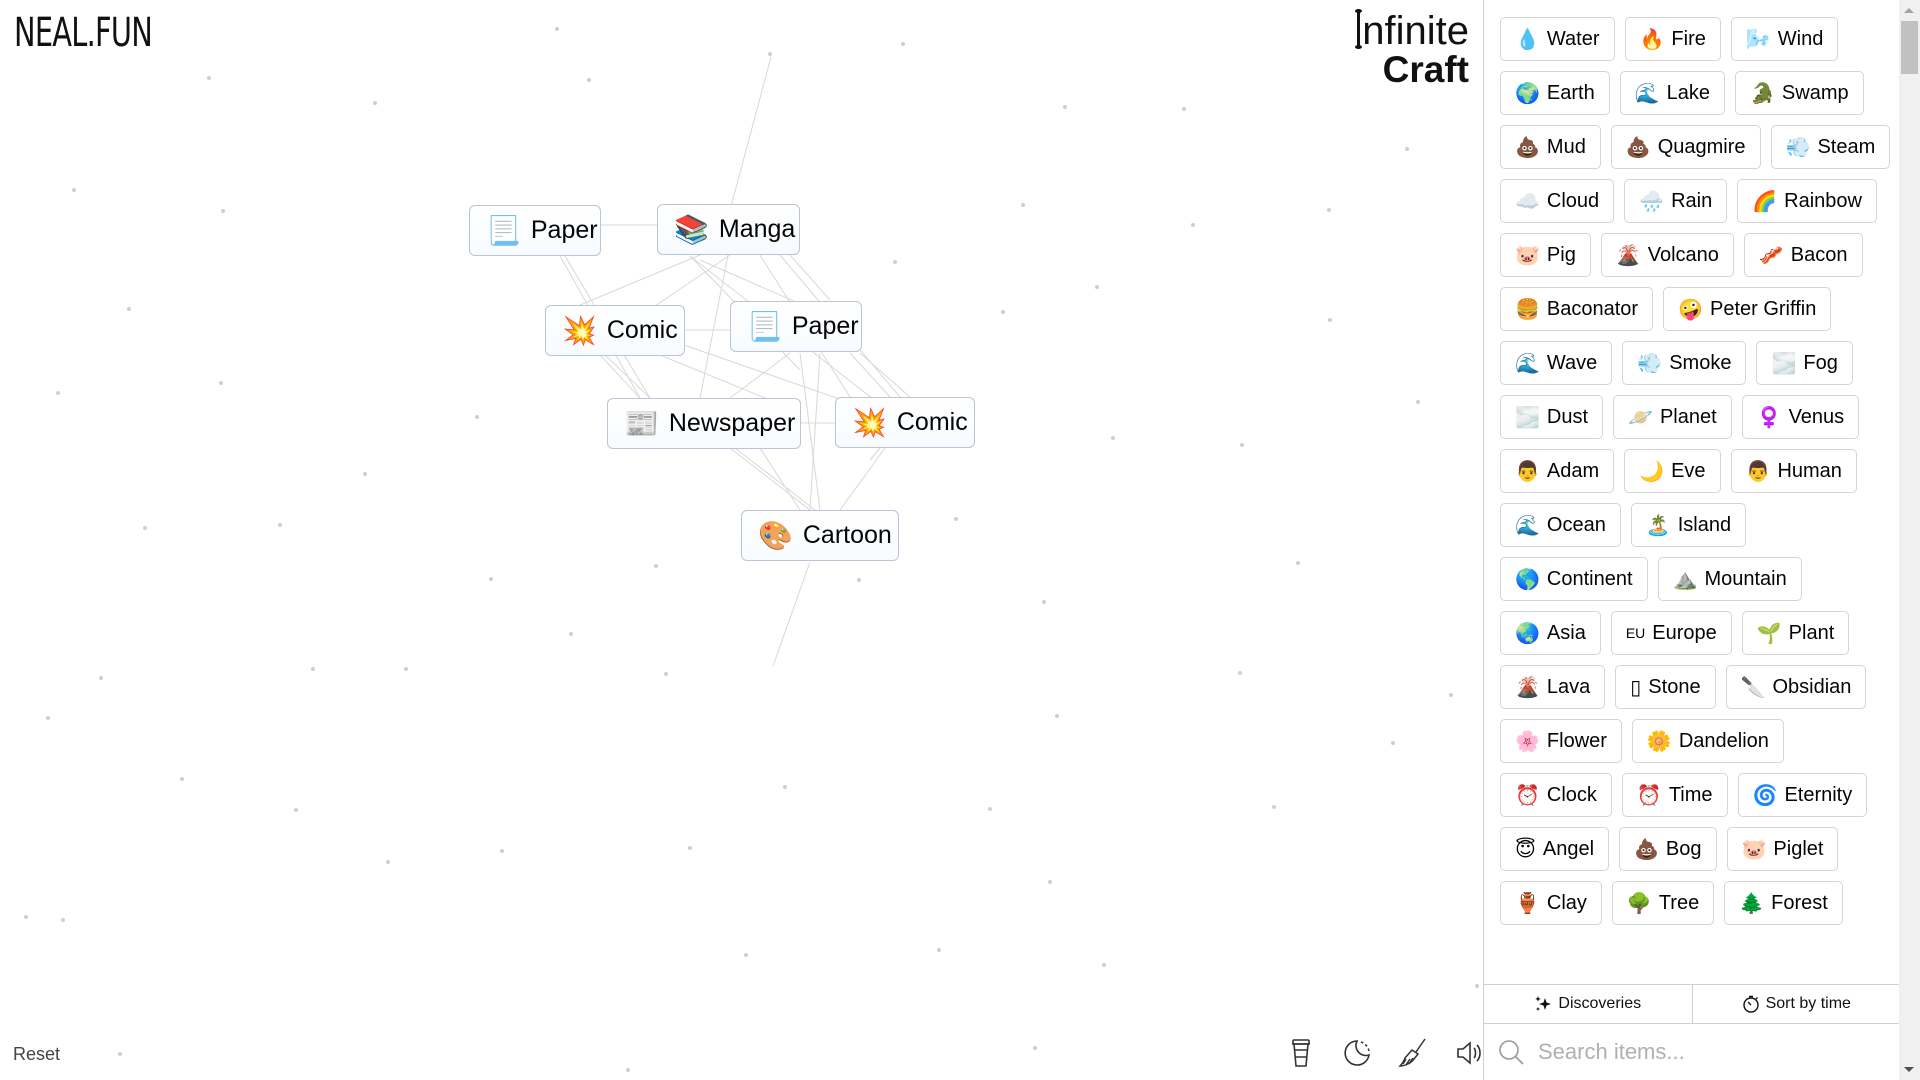 This screenshot has width=1920, height=1080. What do you see at coordinates (1804, 363) in the screenshot?
I see `item-fog: 🌫️ Fog` at bounding box center [1804, 363].